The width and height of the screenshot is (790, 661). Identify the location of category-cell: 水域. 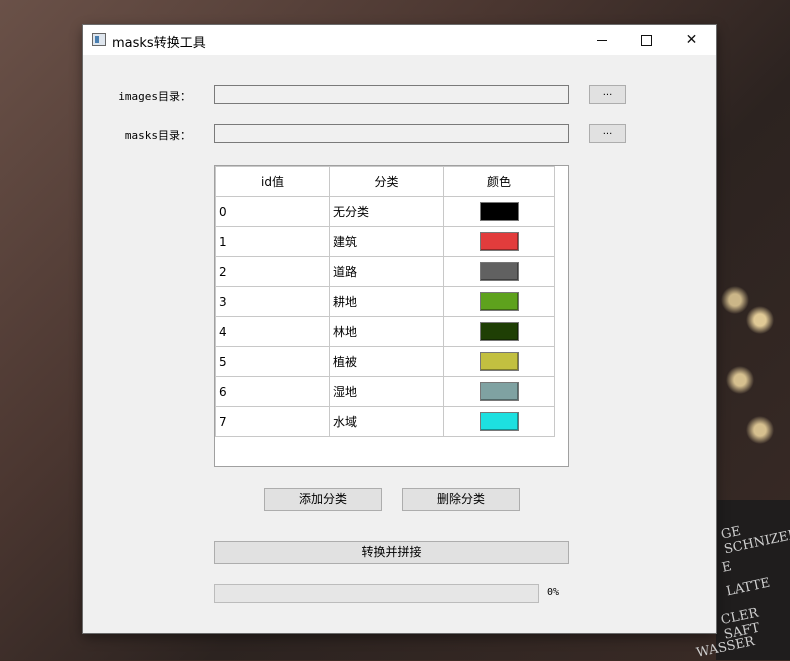
(386, 421).